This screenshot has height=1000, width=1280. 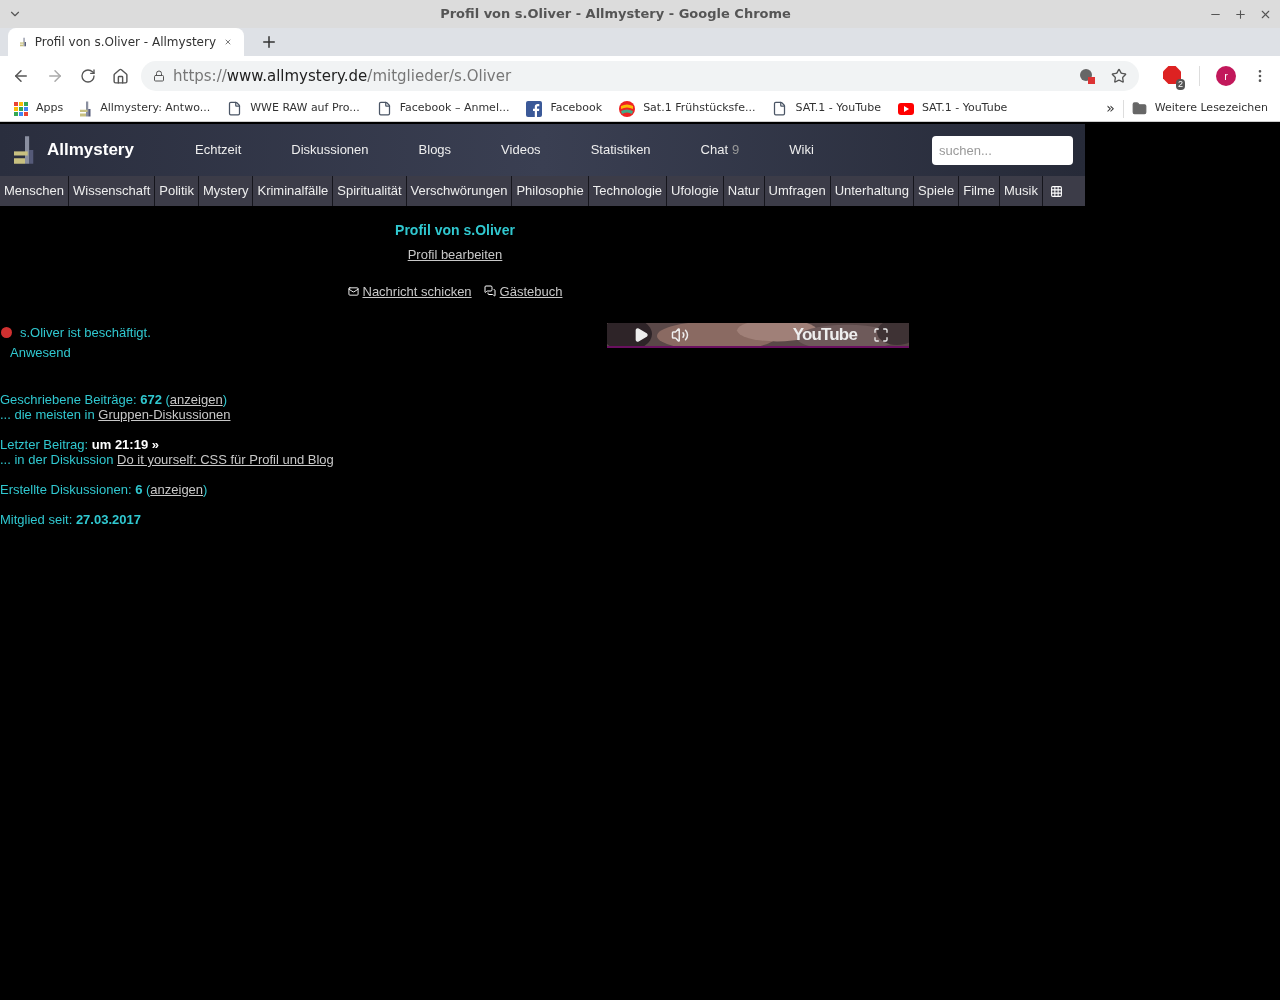 What do you see at coordinates (936, 191) in the screenshot?
I see `category-tab: Spiele` at bounding box center [936, 191].